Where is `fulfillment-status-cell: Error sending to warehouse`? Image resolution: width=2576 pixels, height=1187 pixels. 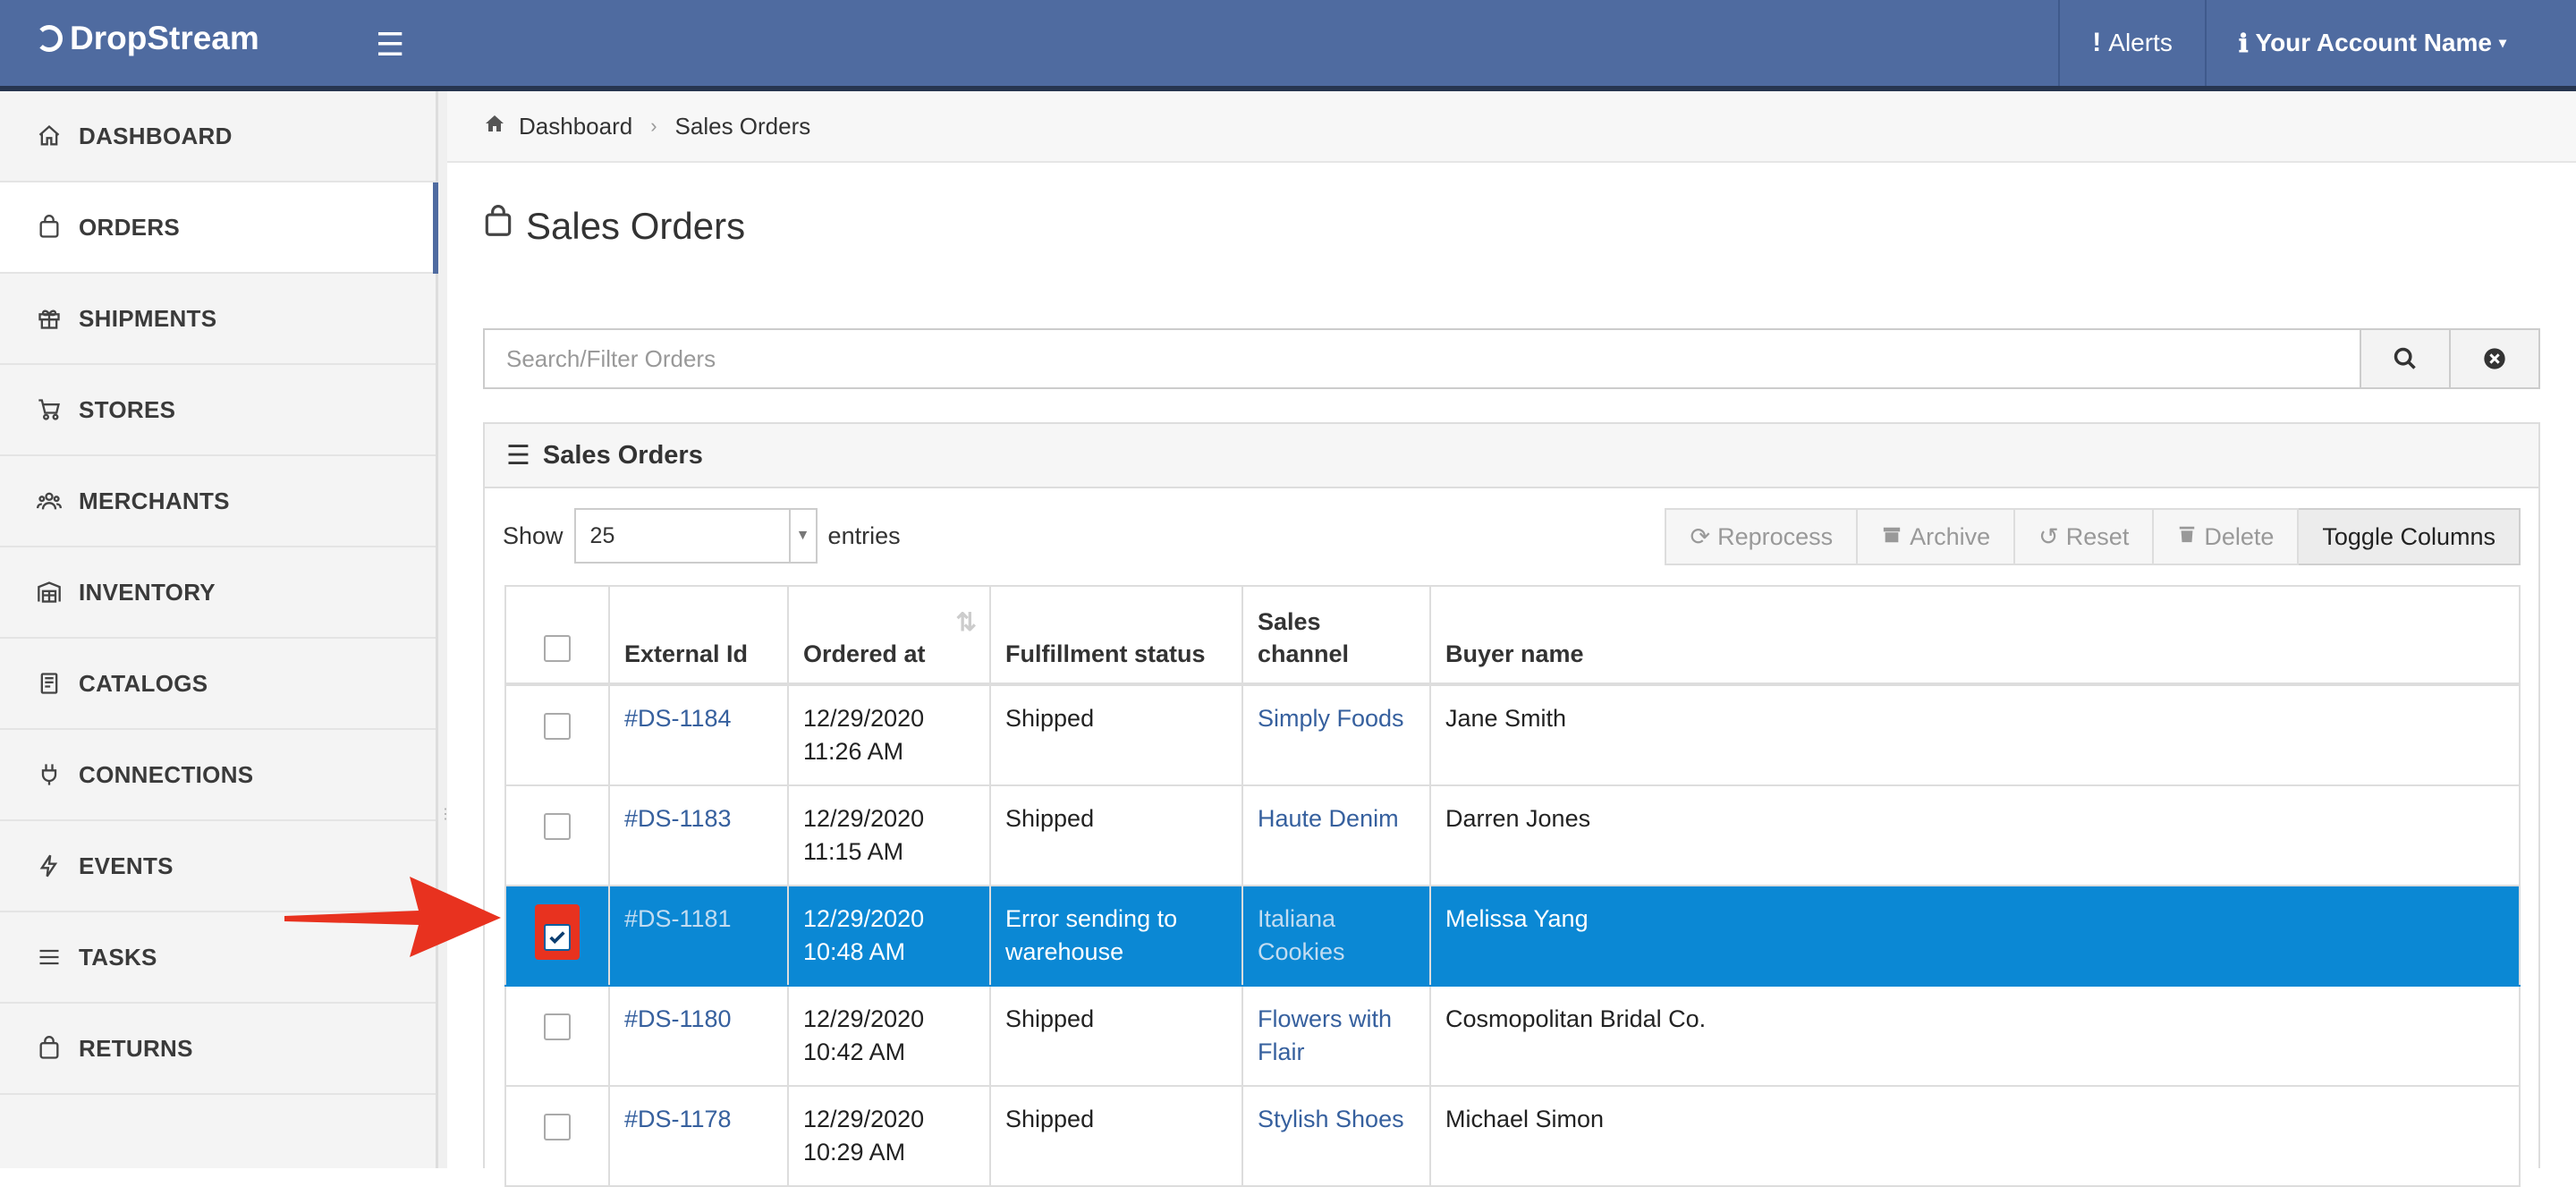
fulfillment-status-cell: Error sending to warehouse is located at coordinates (1116, 936).